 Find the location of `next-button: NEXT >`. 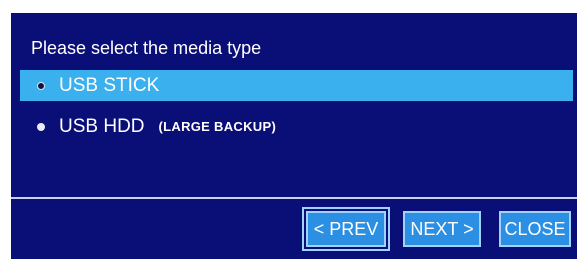

next-button: NEXT > is located at coordinates (442, 229).